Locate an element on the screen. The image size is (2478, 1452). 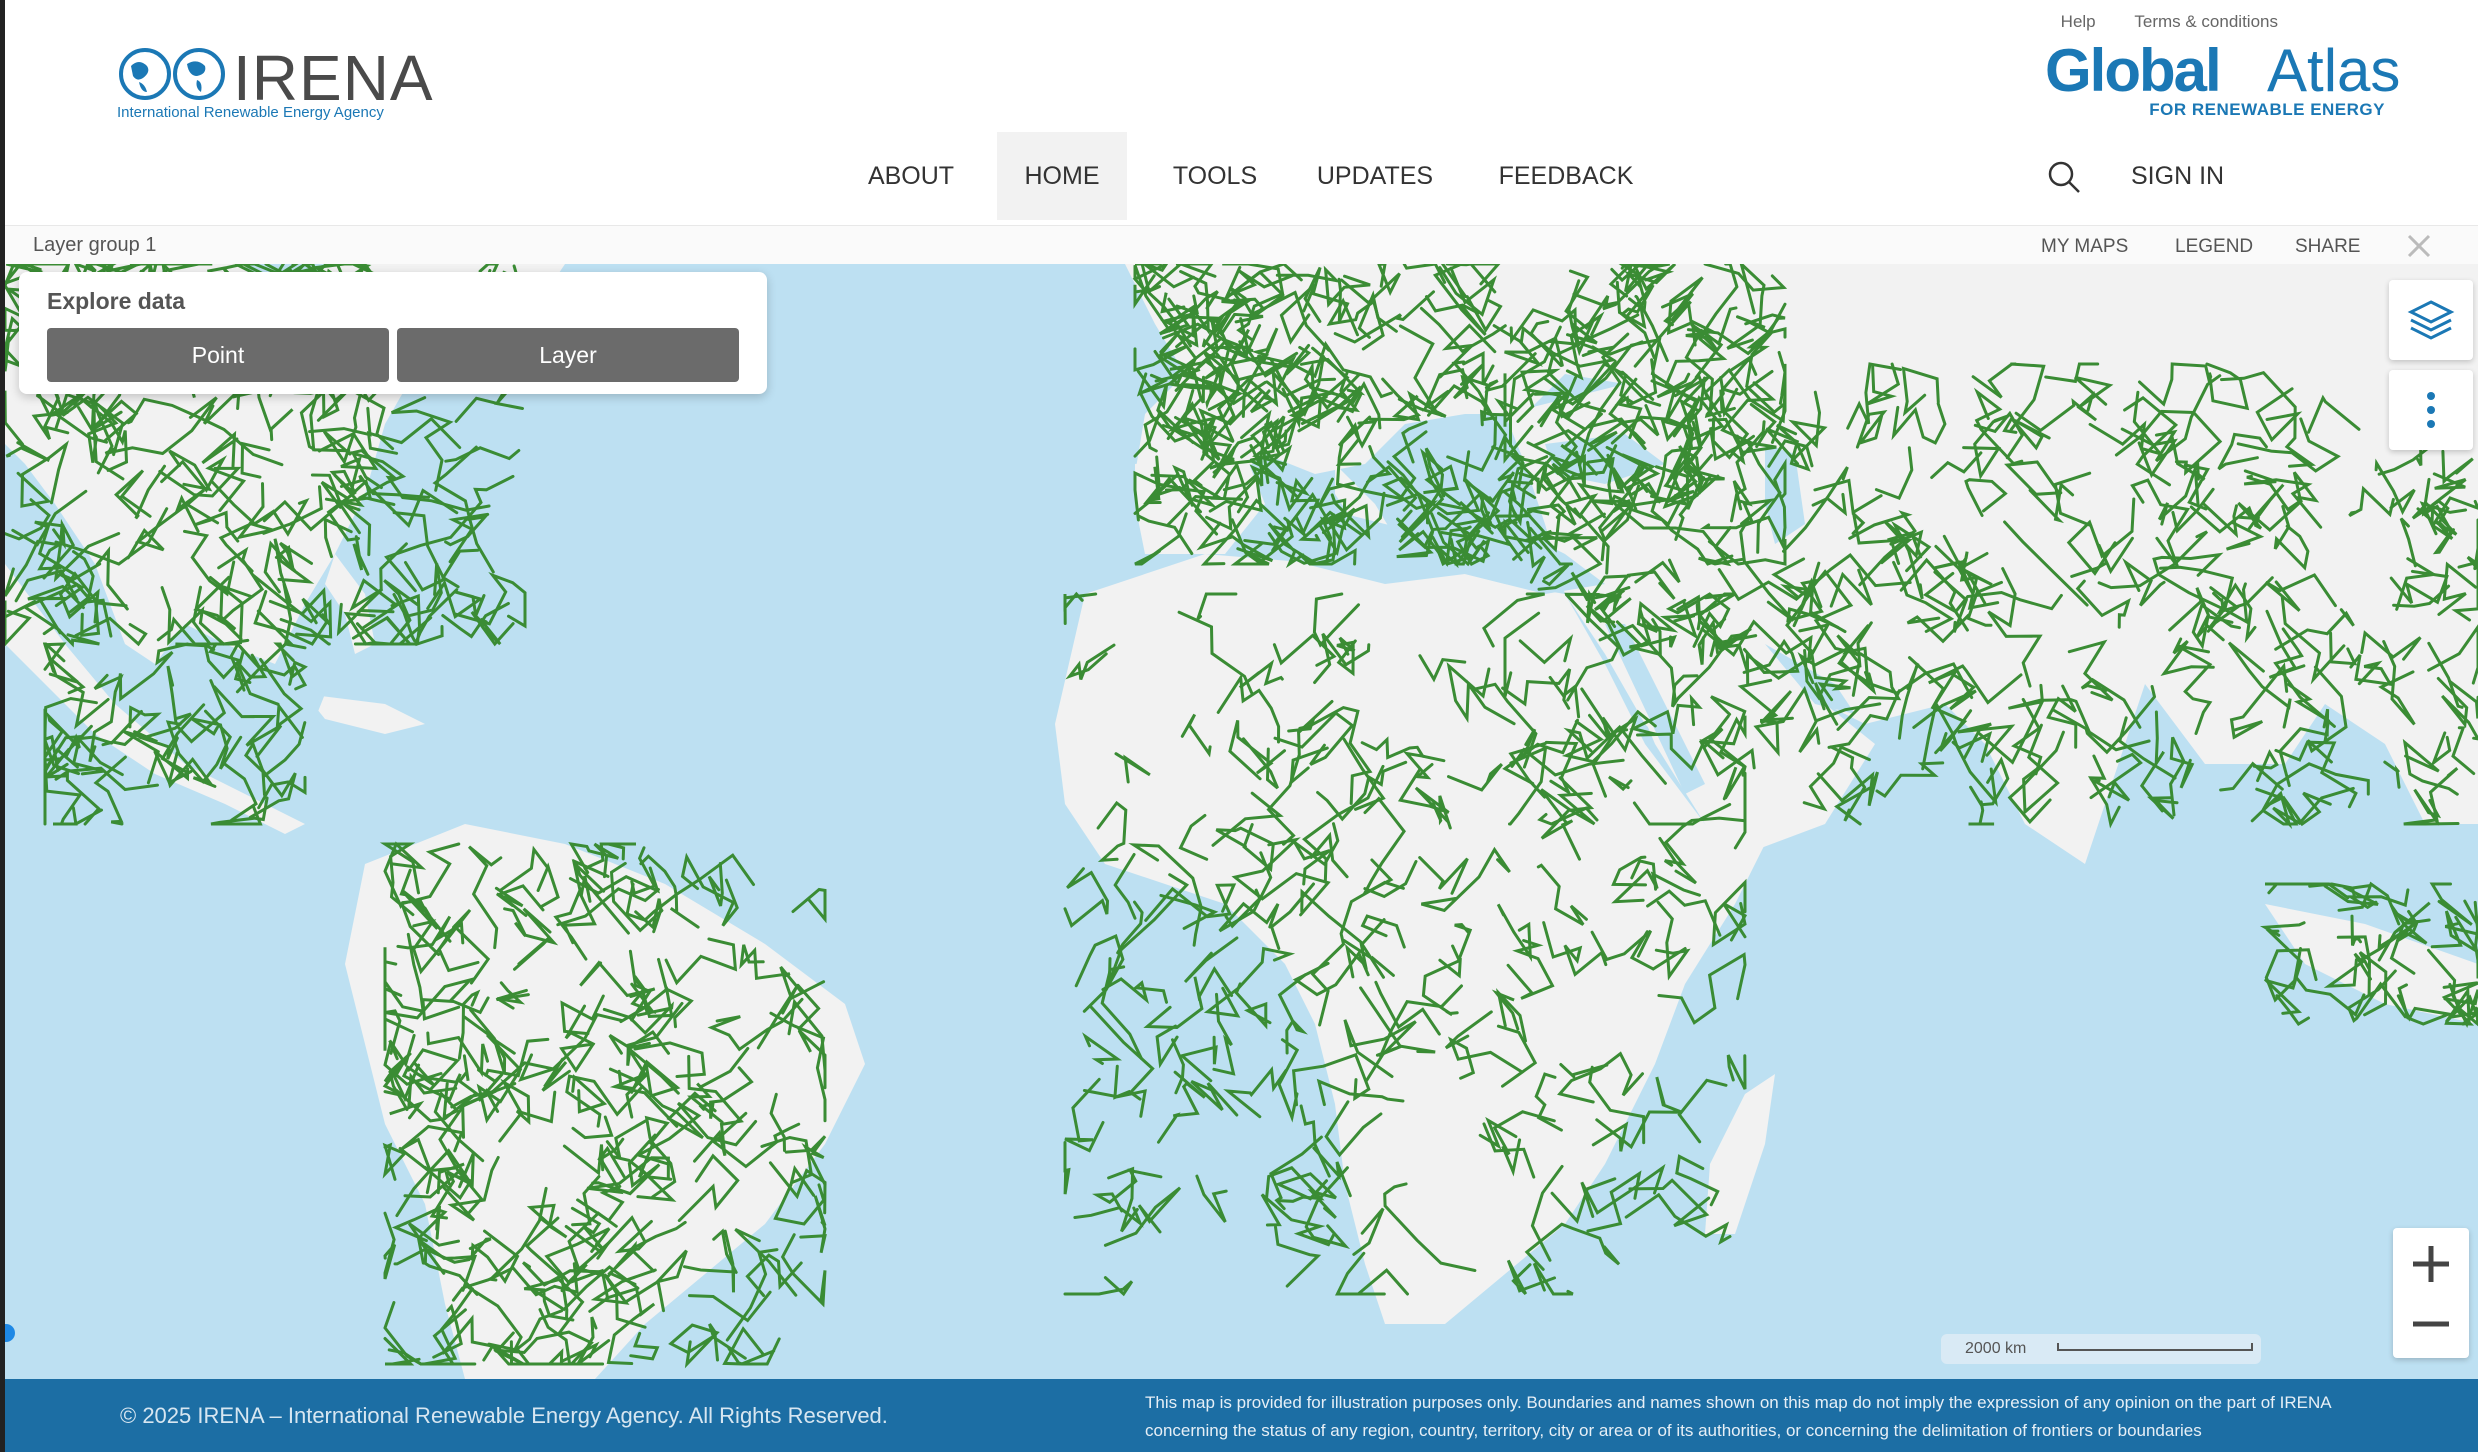
zoom-in-button is located at coordinates (2431, 1259).